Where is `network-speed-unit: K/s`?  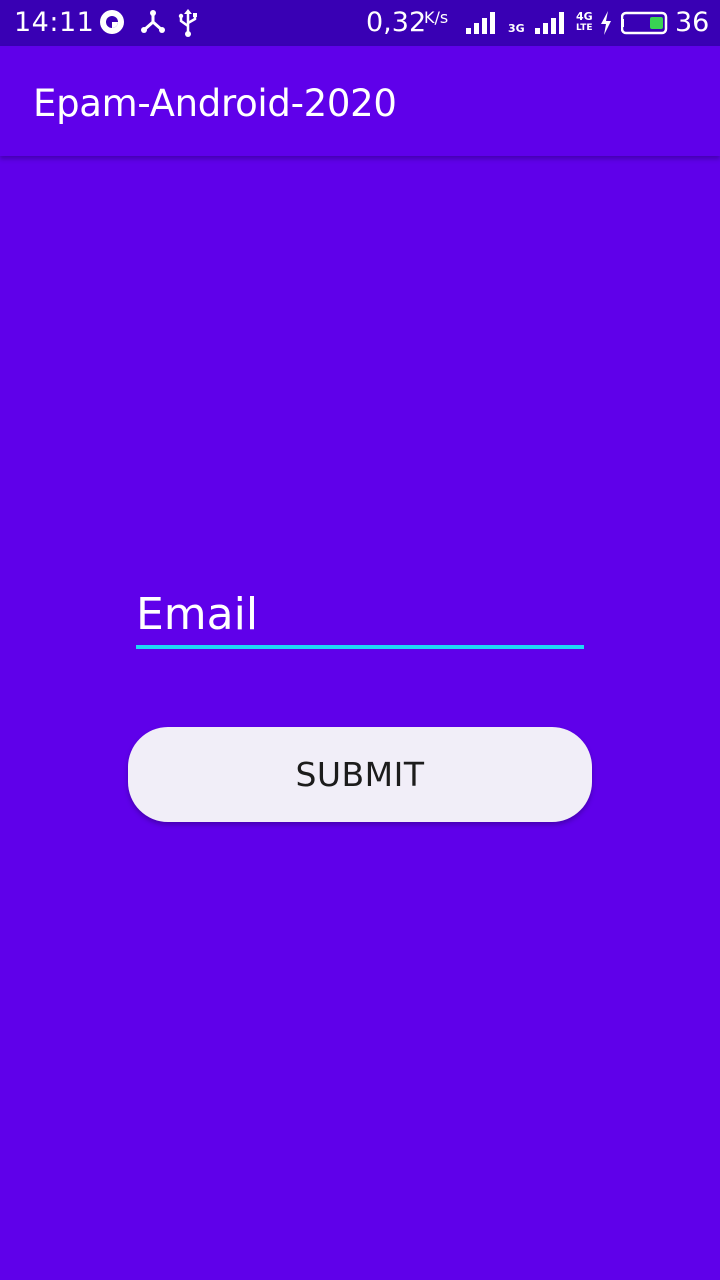
network-speed-unit: K/s is located at coordinates (436, 17).